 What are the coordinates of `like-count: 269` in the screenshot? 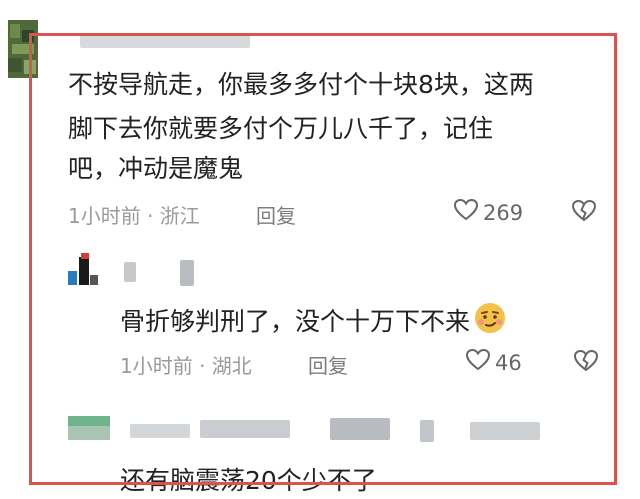 It's located at (503, 212).